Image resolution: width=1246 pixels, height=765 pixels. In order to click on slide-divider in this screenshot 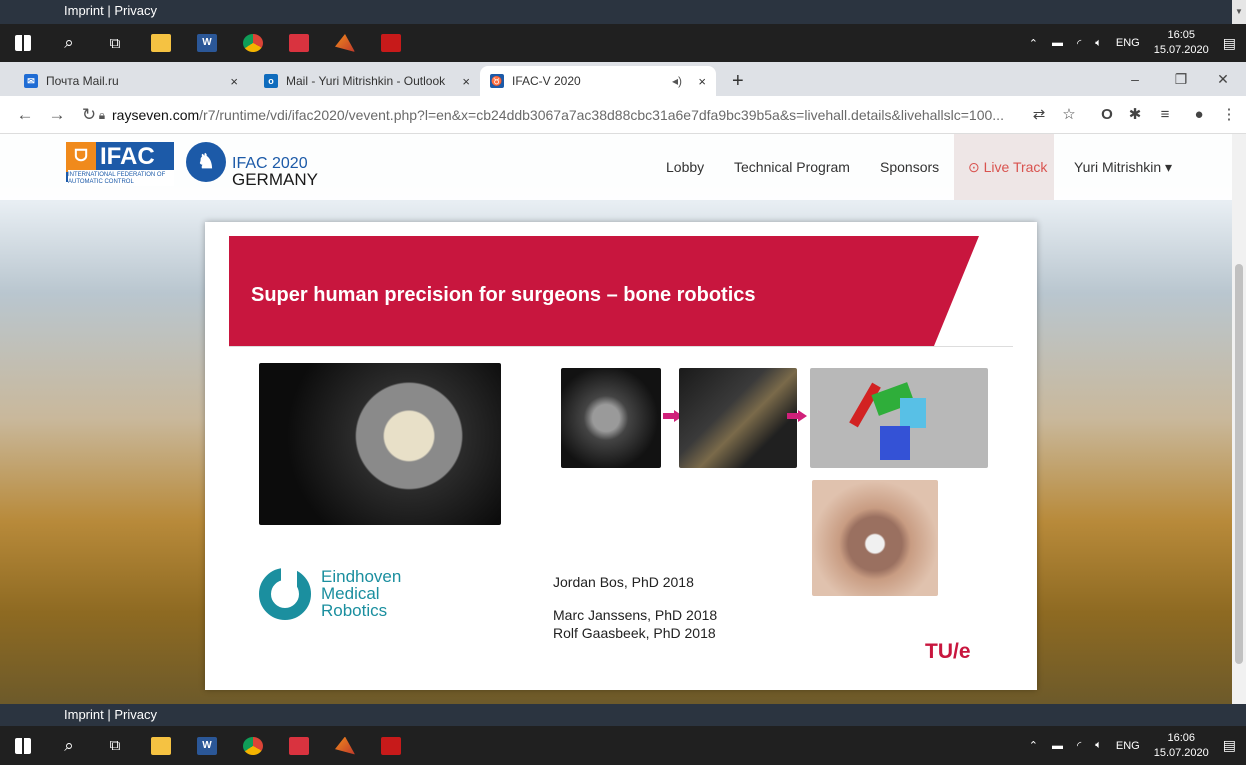, I will do `click(621, 346)`.